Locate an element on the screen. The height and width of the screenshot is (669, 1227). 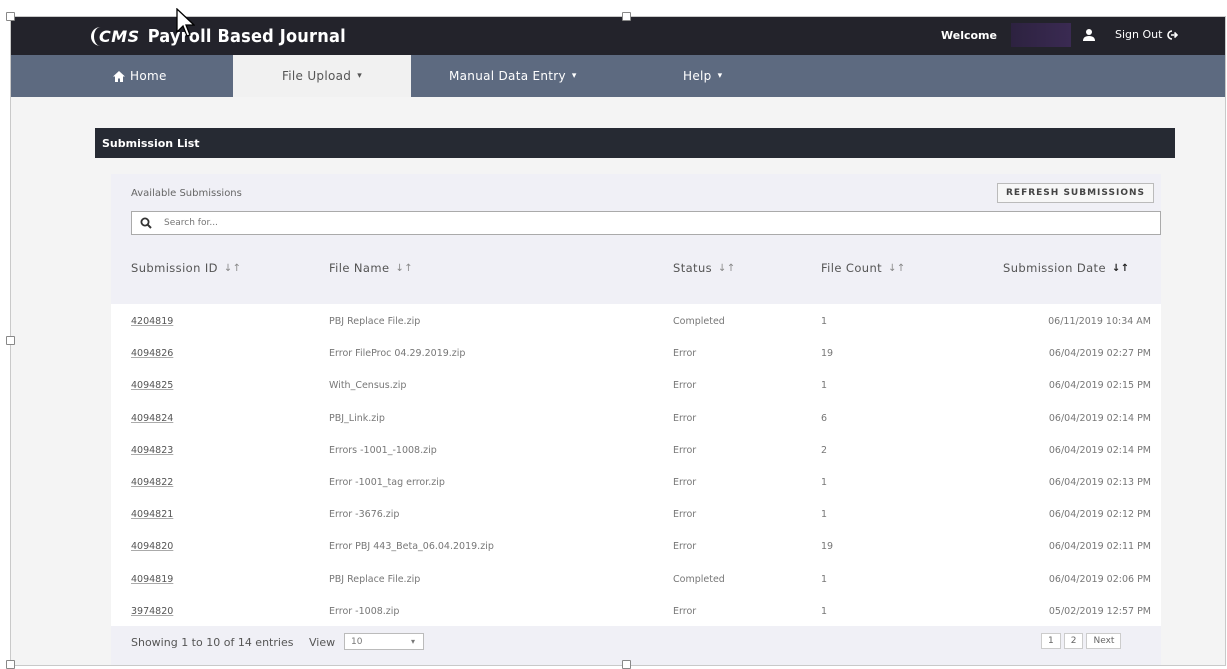
submission-id-link: 4204819 is located at coordinates (152, 321).